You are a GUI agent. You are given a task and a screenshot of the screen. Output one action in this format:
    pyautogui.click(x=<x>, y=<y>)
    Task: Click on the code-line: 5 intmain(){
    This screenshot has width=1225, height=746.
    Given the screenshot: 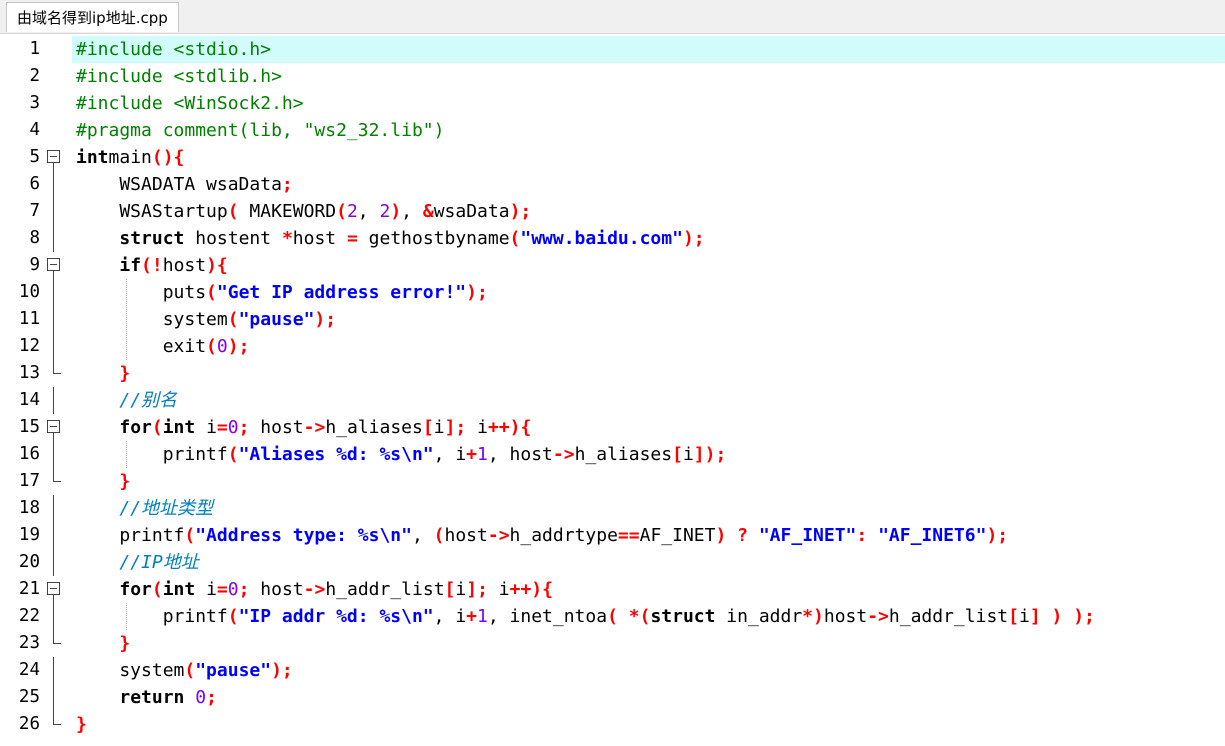 What is the action you would take?
    pyautogui.click(x=612, y=157)
    